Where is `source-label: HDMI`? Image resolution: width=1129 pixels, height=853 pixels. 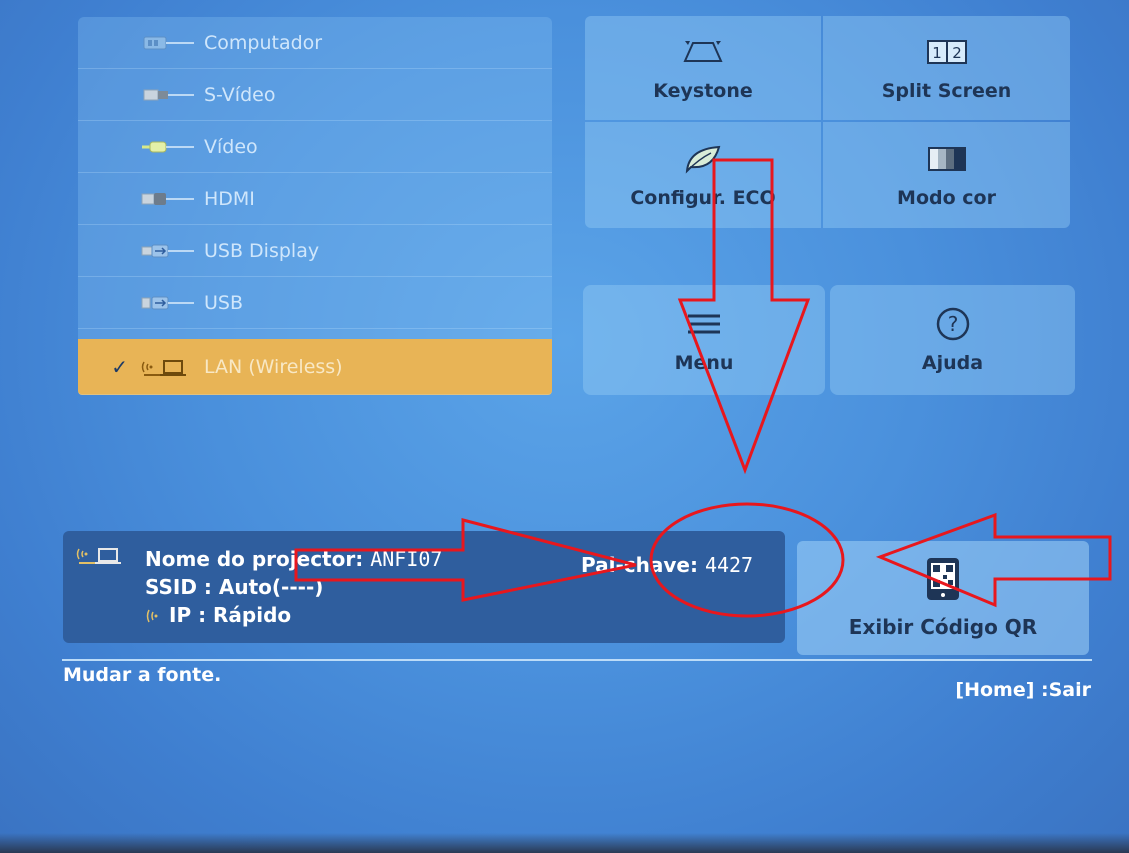
source-label: HDMI is located at coordinates (229, 198).